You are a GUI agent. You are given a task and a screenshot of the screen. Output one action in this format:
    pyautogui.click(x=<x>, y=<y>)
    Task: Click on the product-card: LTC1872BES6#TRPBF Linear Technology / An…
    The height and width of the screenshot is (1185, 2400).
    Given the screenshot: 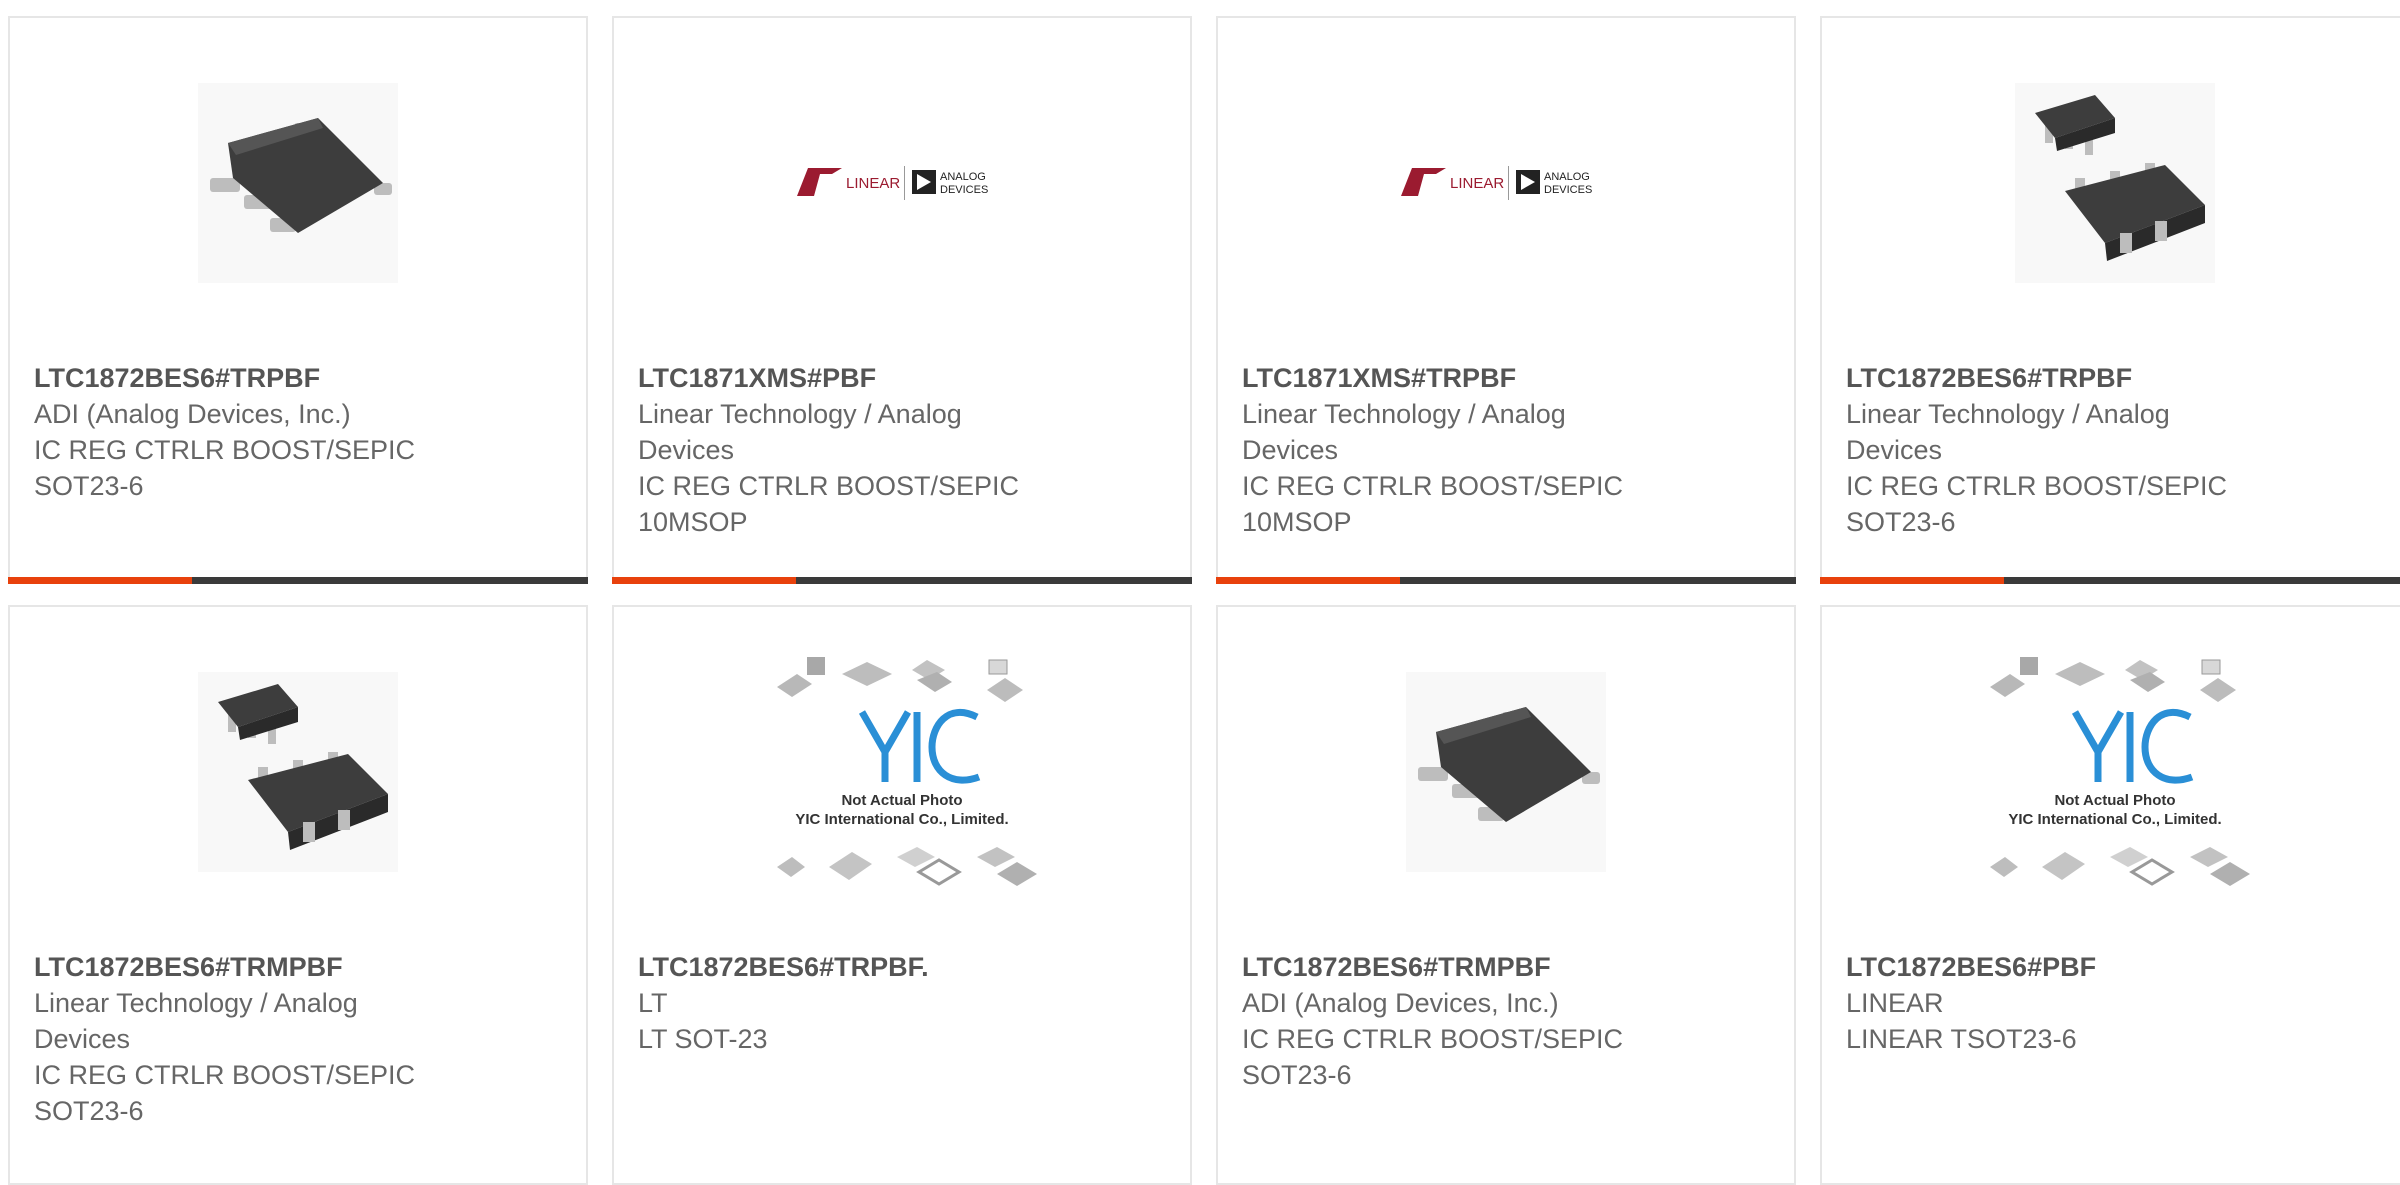 What is the action you would take?
    pyautogui.click(x=2110, y=300)
    